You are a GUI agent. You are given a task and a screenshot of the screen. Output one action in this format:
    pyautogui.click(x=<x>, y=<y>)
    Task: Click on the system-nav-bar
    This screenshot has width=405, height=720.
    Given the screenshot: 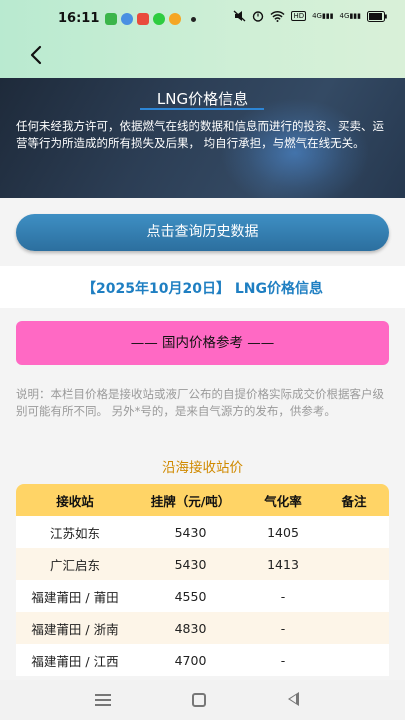 What is the action you would take?
    pyautogui.click(x=202, y=700)
    